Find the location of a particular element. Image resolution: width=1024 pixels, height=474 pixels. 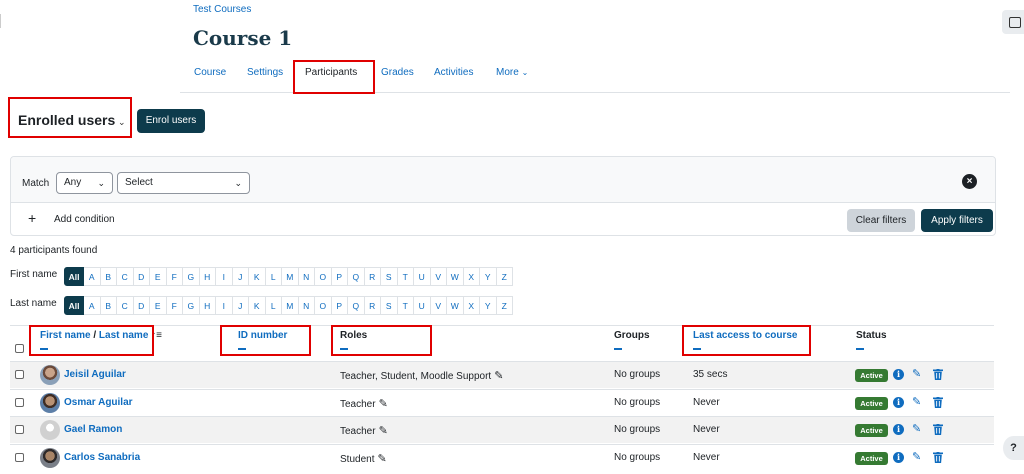

first-name-initial-m: M is located at coordinates (290, 276).